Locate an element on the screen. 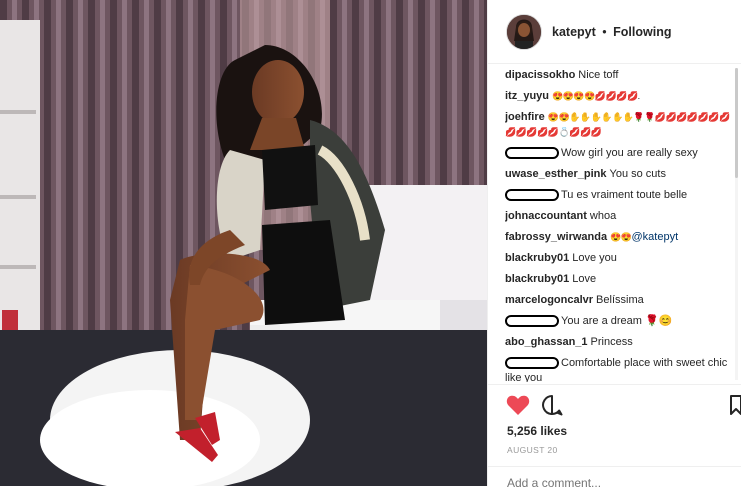  comment-button is located at coordinates (552, 405).